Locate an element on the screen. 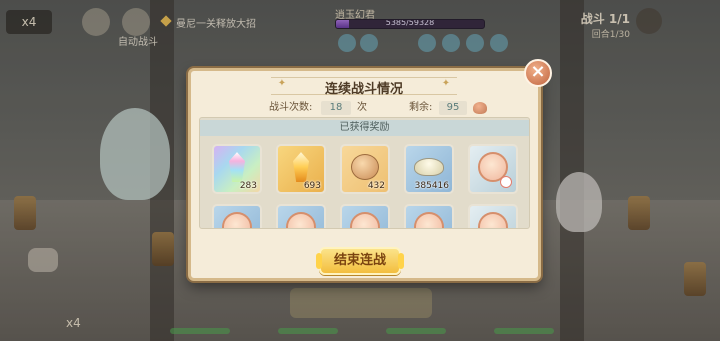  cowrie-shell-icon is located at coordinates (429, 167).